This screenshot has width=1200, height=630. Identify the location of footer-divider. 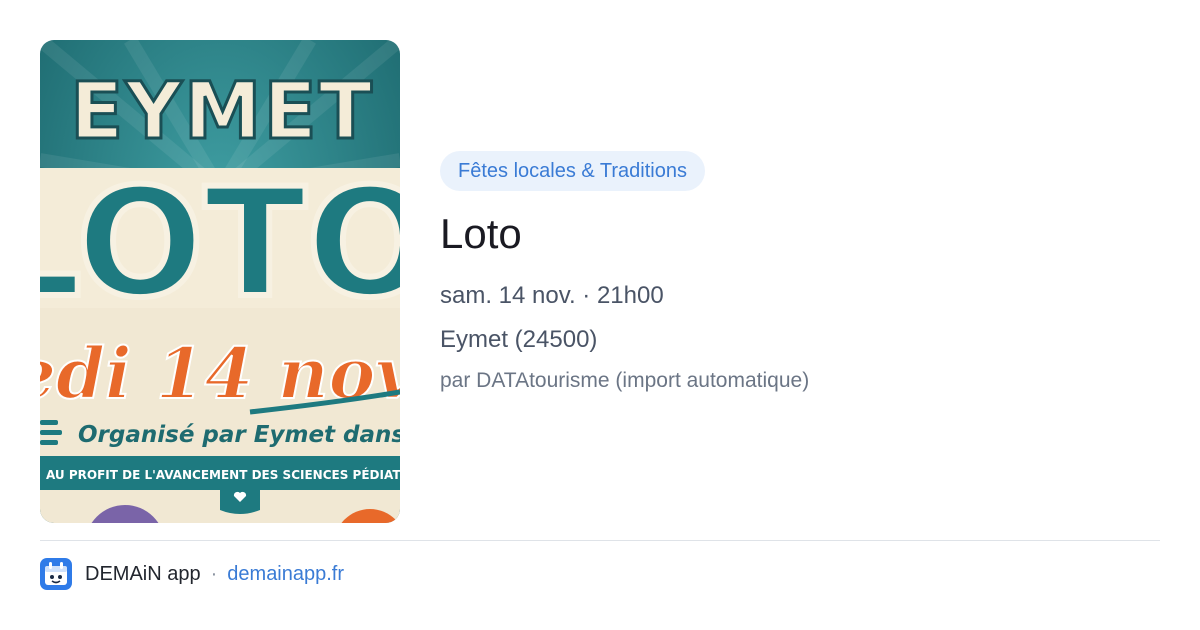
(600, 540).